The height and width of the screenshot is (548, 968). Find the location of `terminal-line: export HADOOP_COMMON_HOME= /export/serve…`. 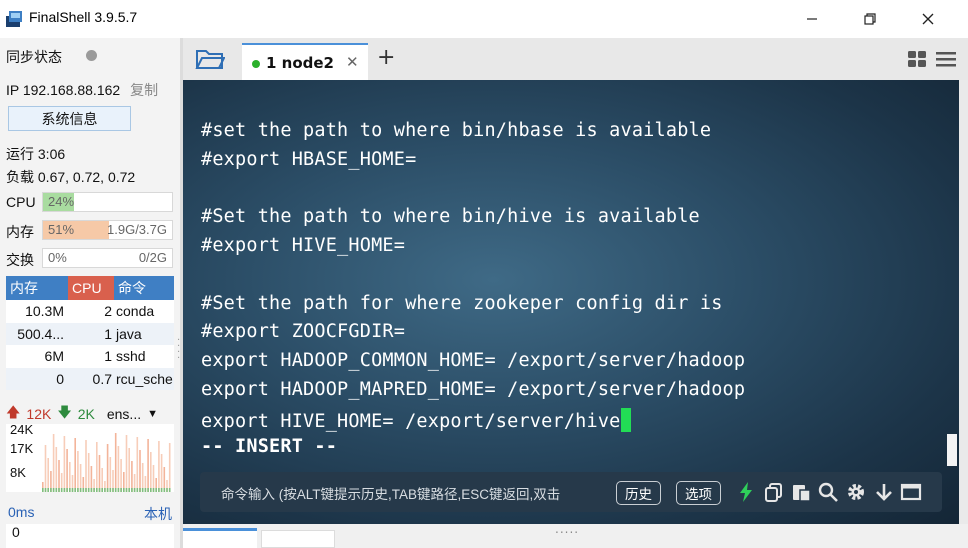

terminal-line: export HADOOP_COMMON_HOME= /export/serve… is located at coordinates (473, 360).